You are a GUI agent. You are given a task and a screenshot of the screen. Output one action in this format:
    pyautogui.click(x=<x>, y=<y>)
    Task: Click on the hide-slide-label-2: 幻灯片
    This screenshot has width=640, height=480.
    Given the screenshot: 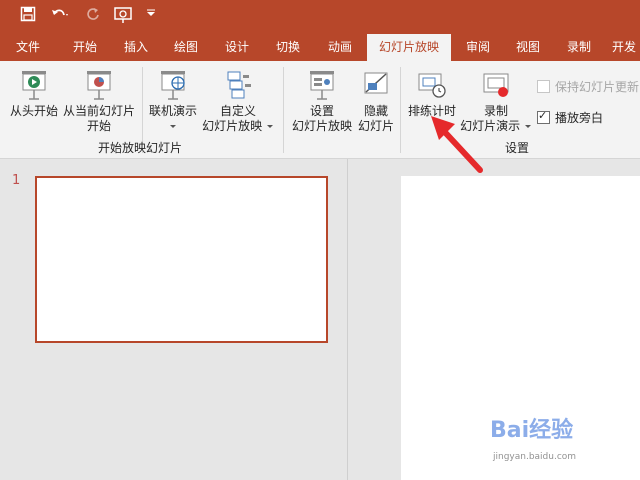 What is the action you would take?
    pyautogui.click(x=375, y=126)
    